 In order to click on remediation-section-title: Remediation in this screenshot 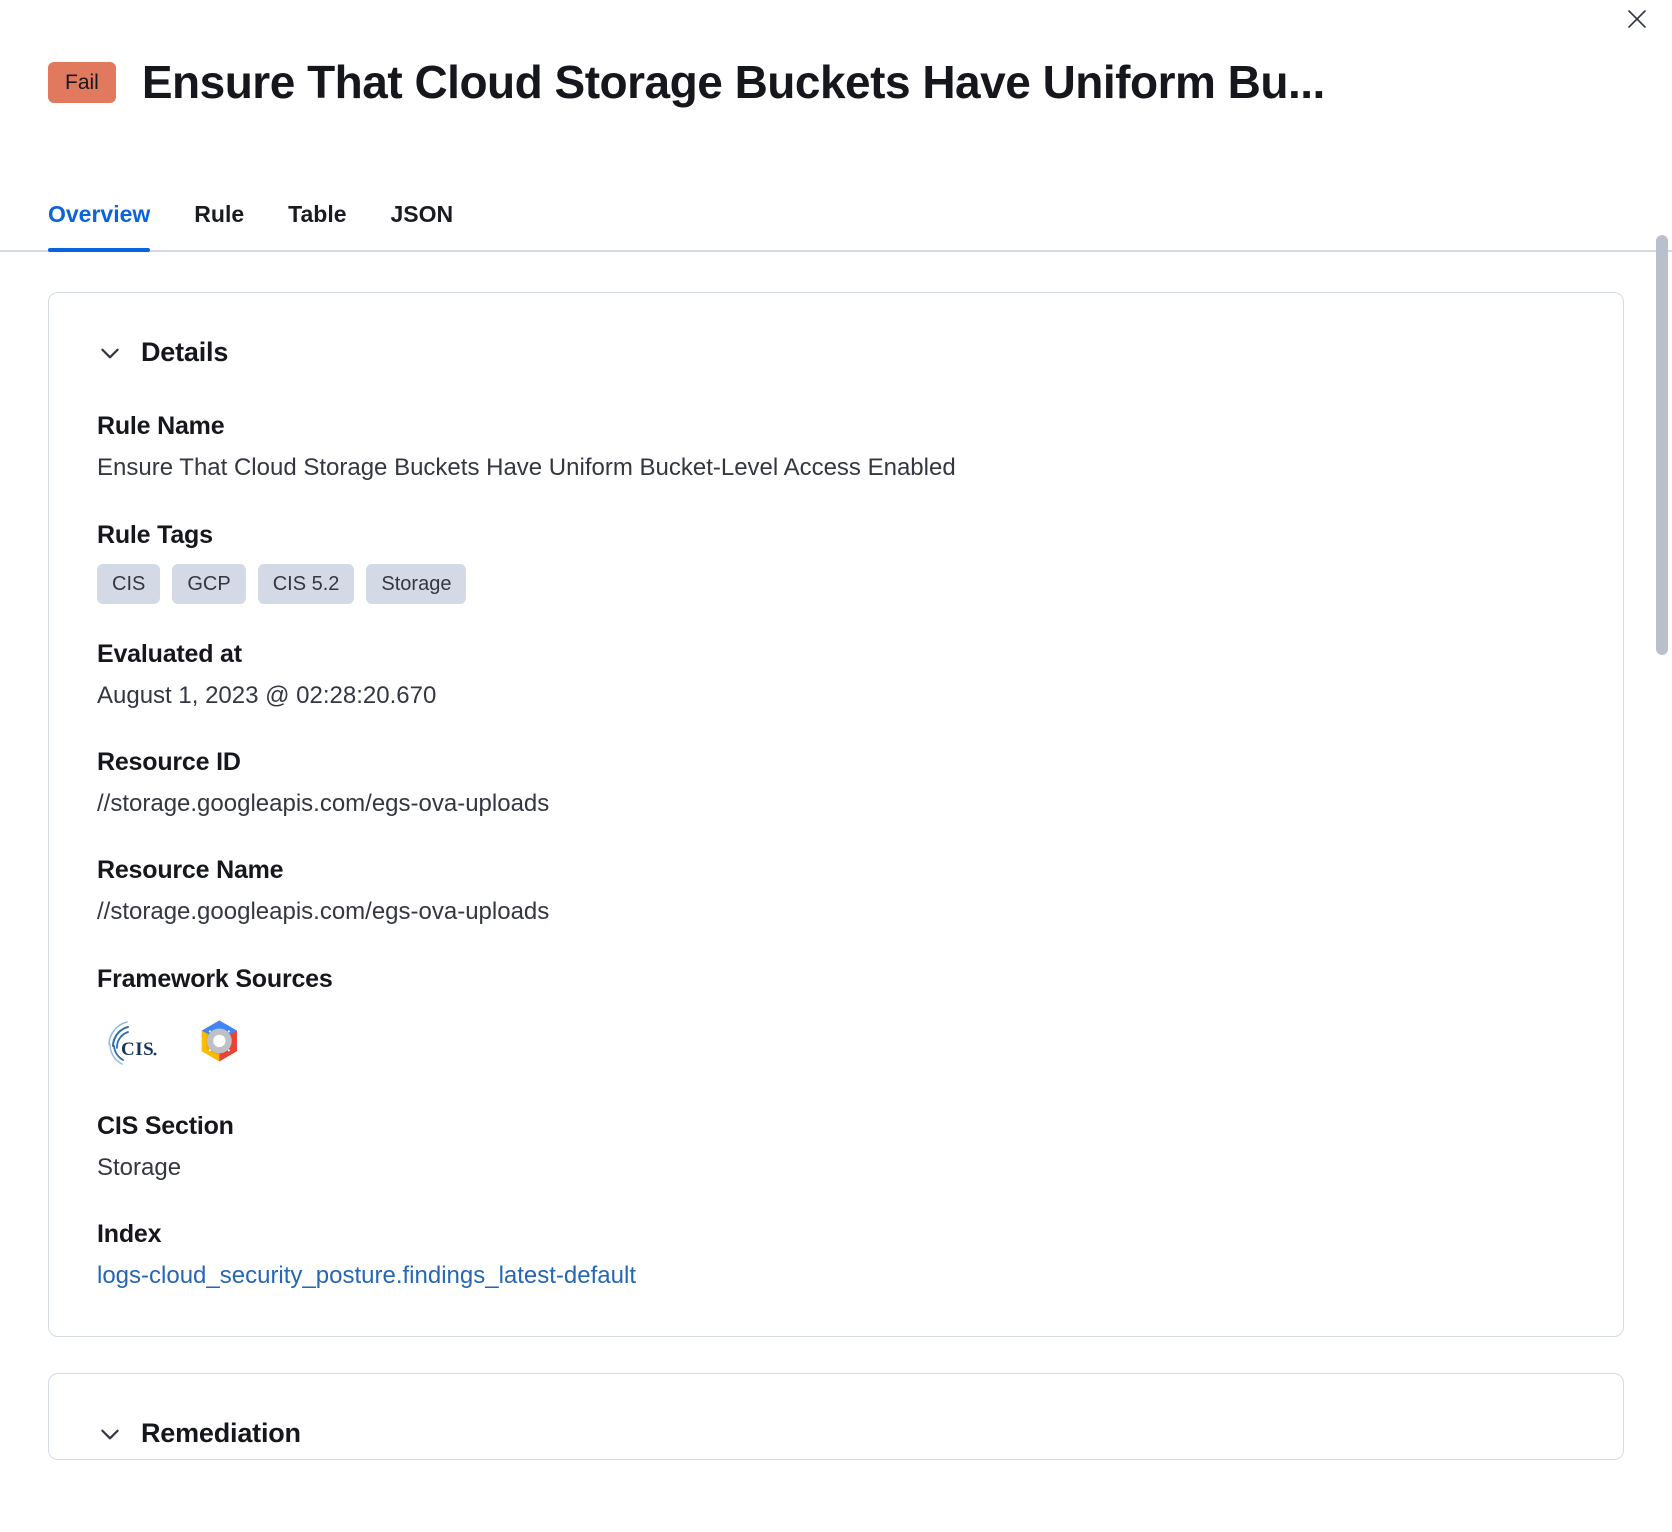, I will do `click(221, 1433)`.